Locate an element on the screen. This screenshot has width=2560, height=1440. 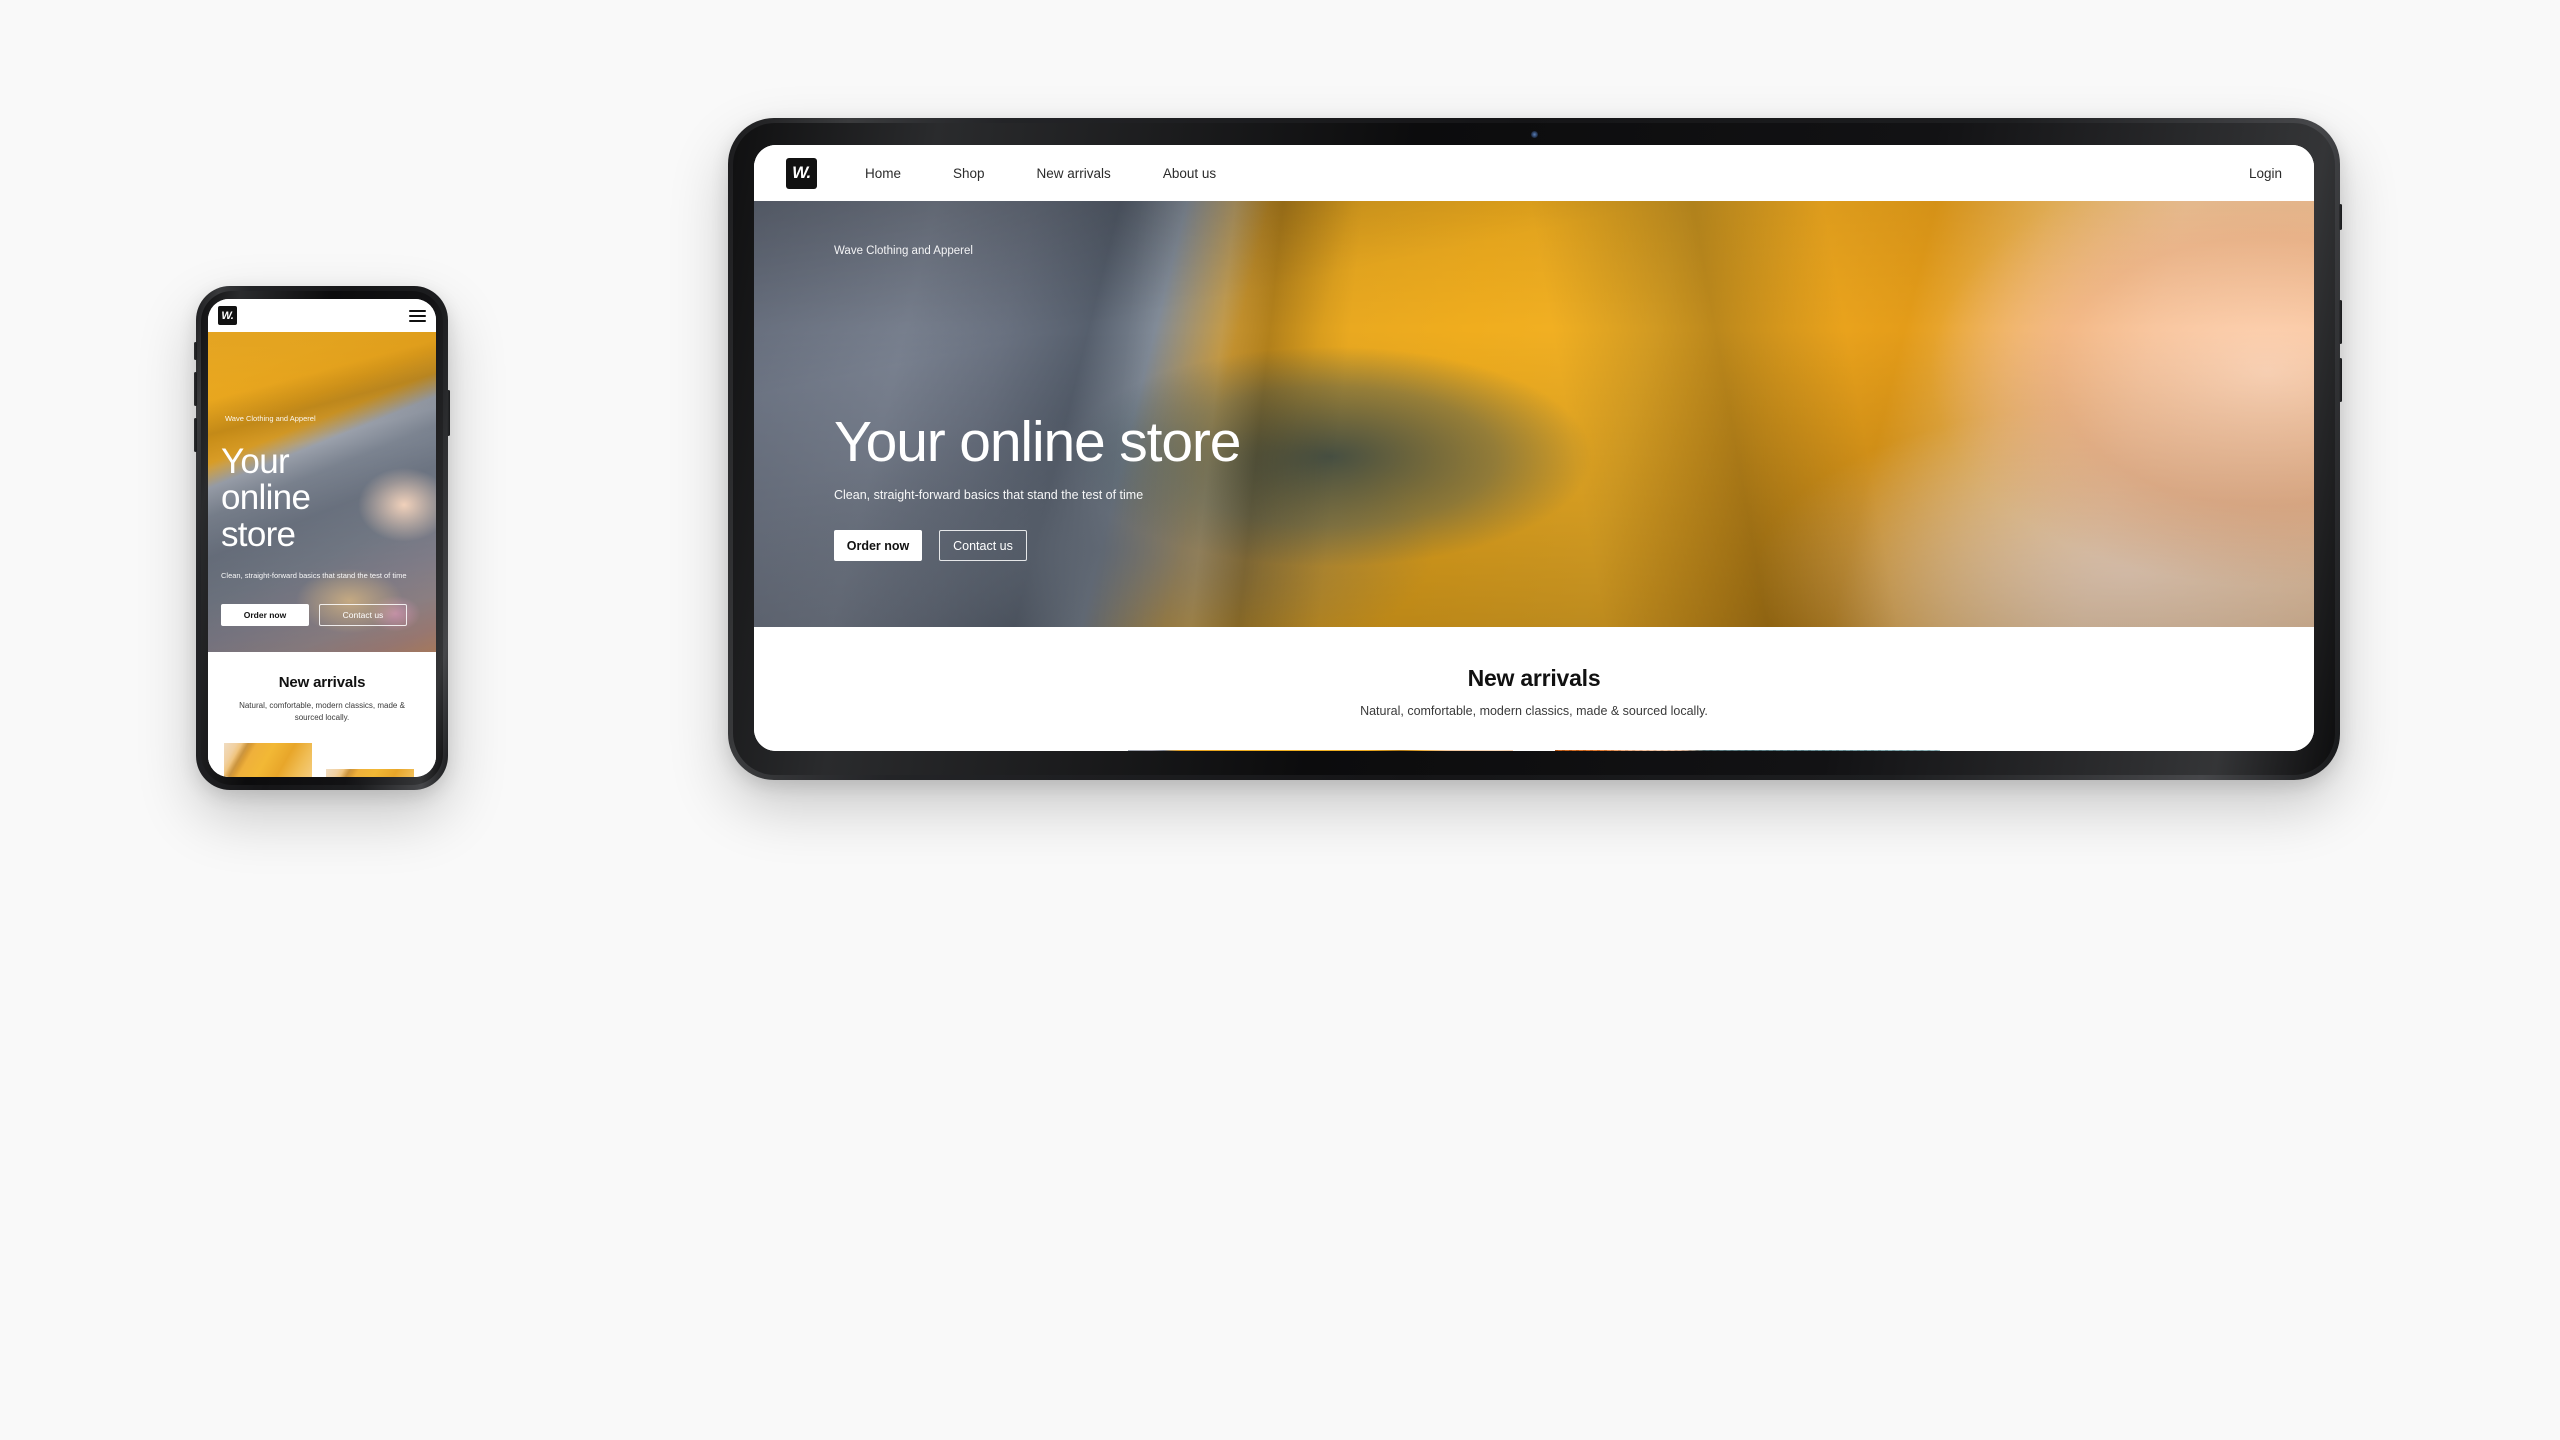
tablet-hero-headline: Your online store is located at coordinates (1037, 442).